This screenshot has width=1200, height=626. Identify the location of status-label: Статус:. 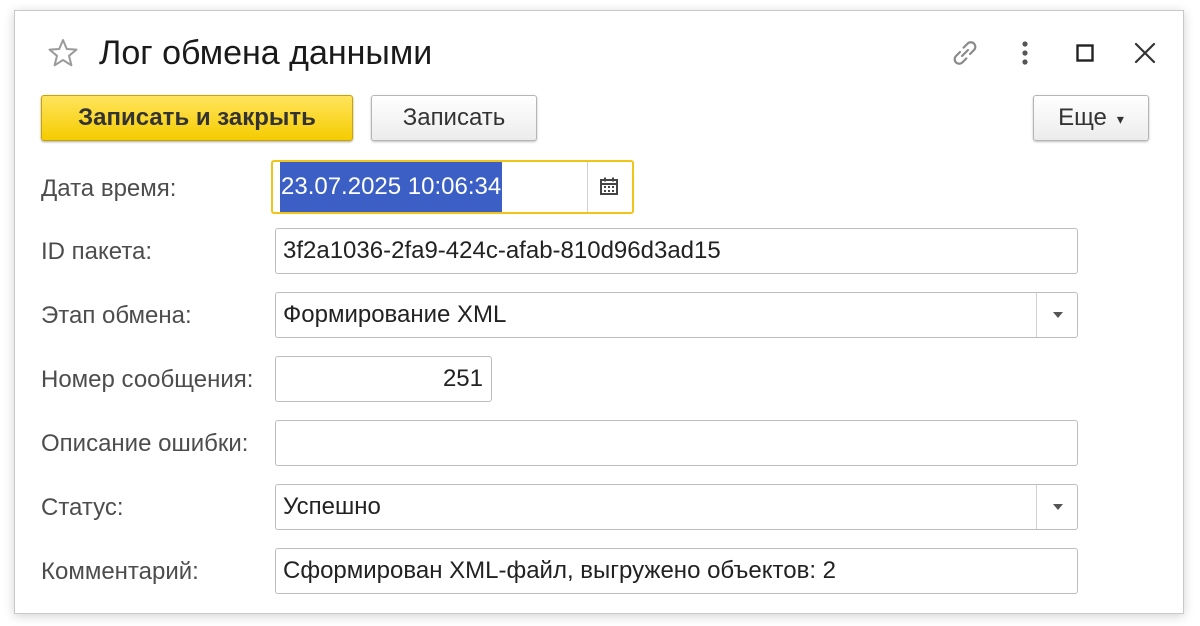
(82, 507).